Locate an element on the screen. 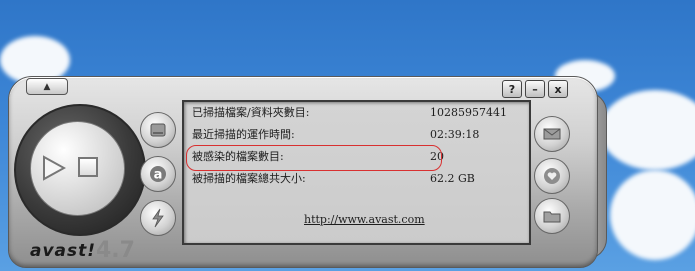 The height and width of the screenshot is (271, 695). version-label: 4.7 is located at coordinates (115, 250).